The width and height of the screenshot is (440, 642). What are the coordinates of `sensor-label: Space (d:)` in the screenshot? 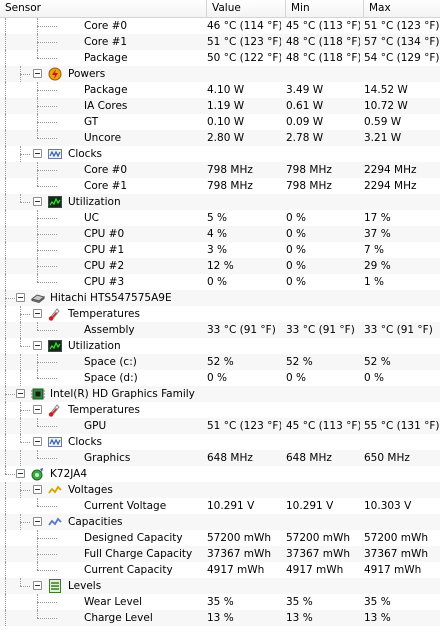 It's located at (111, 378).